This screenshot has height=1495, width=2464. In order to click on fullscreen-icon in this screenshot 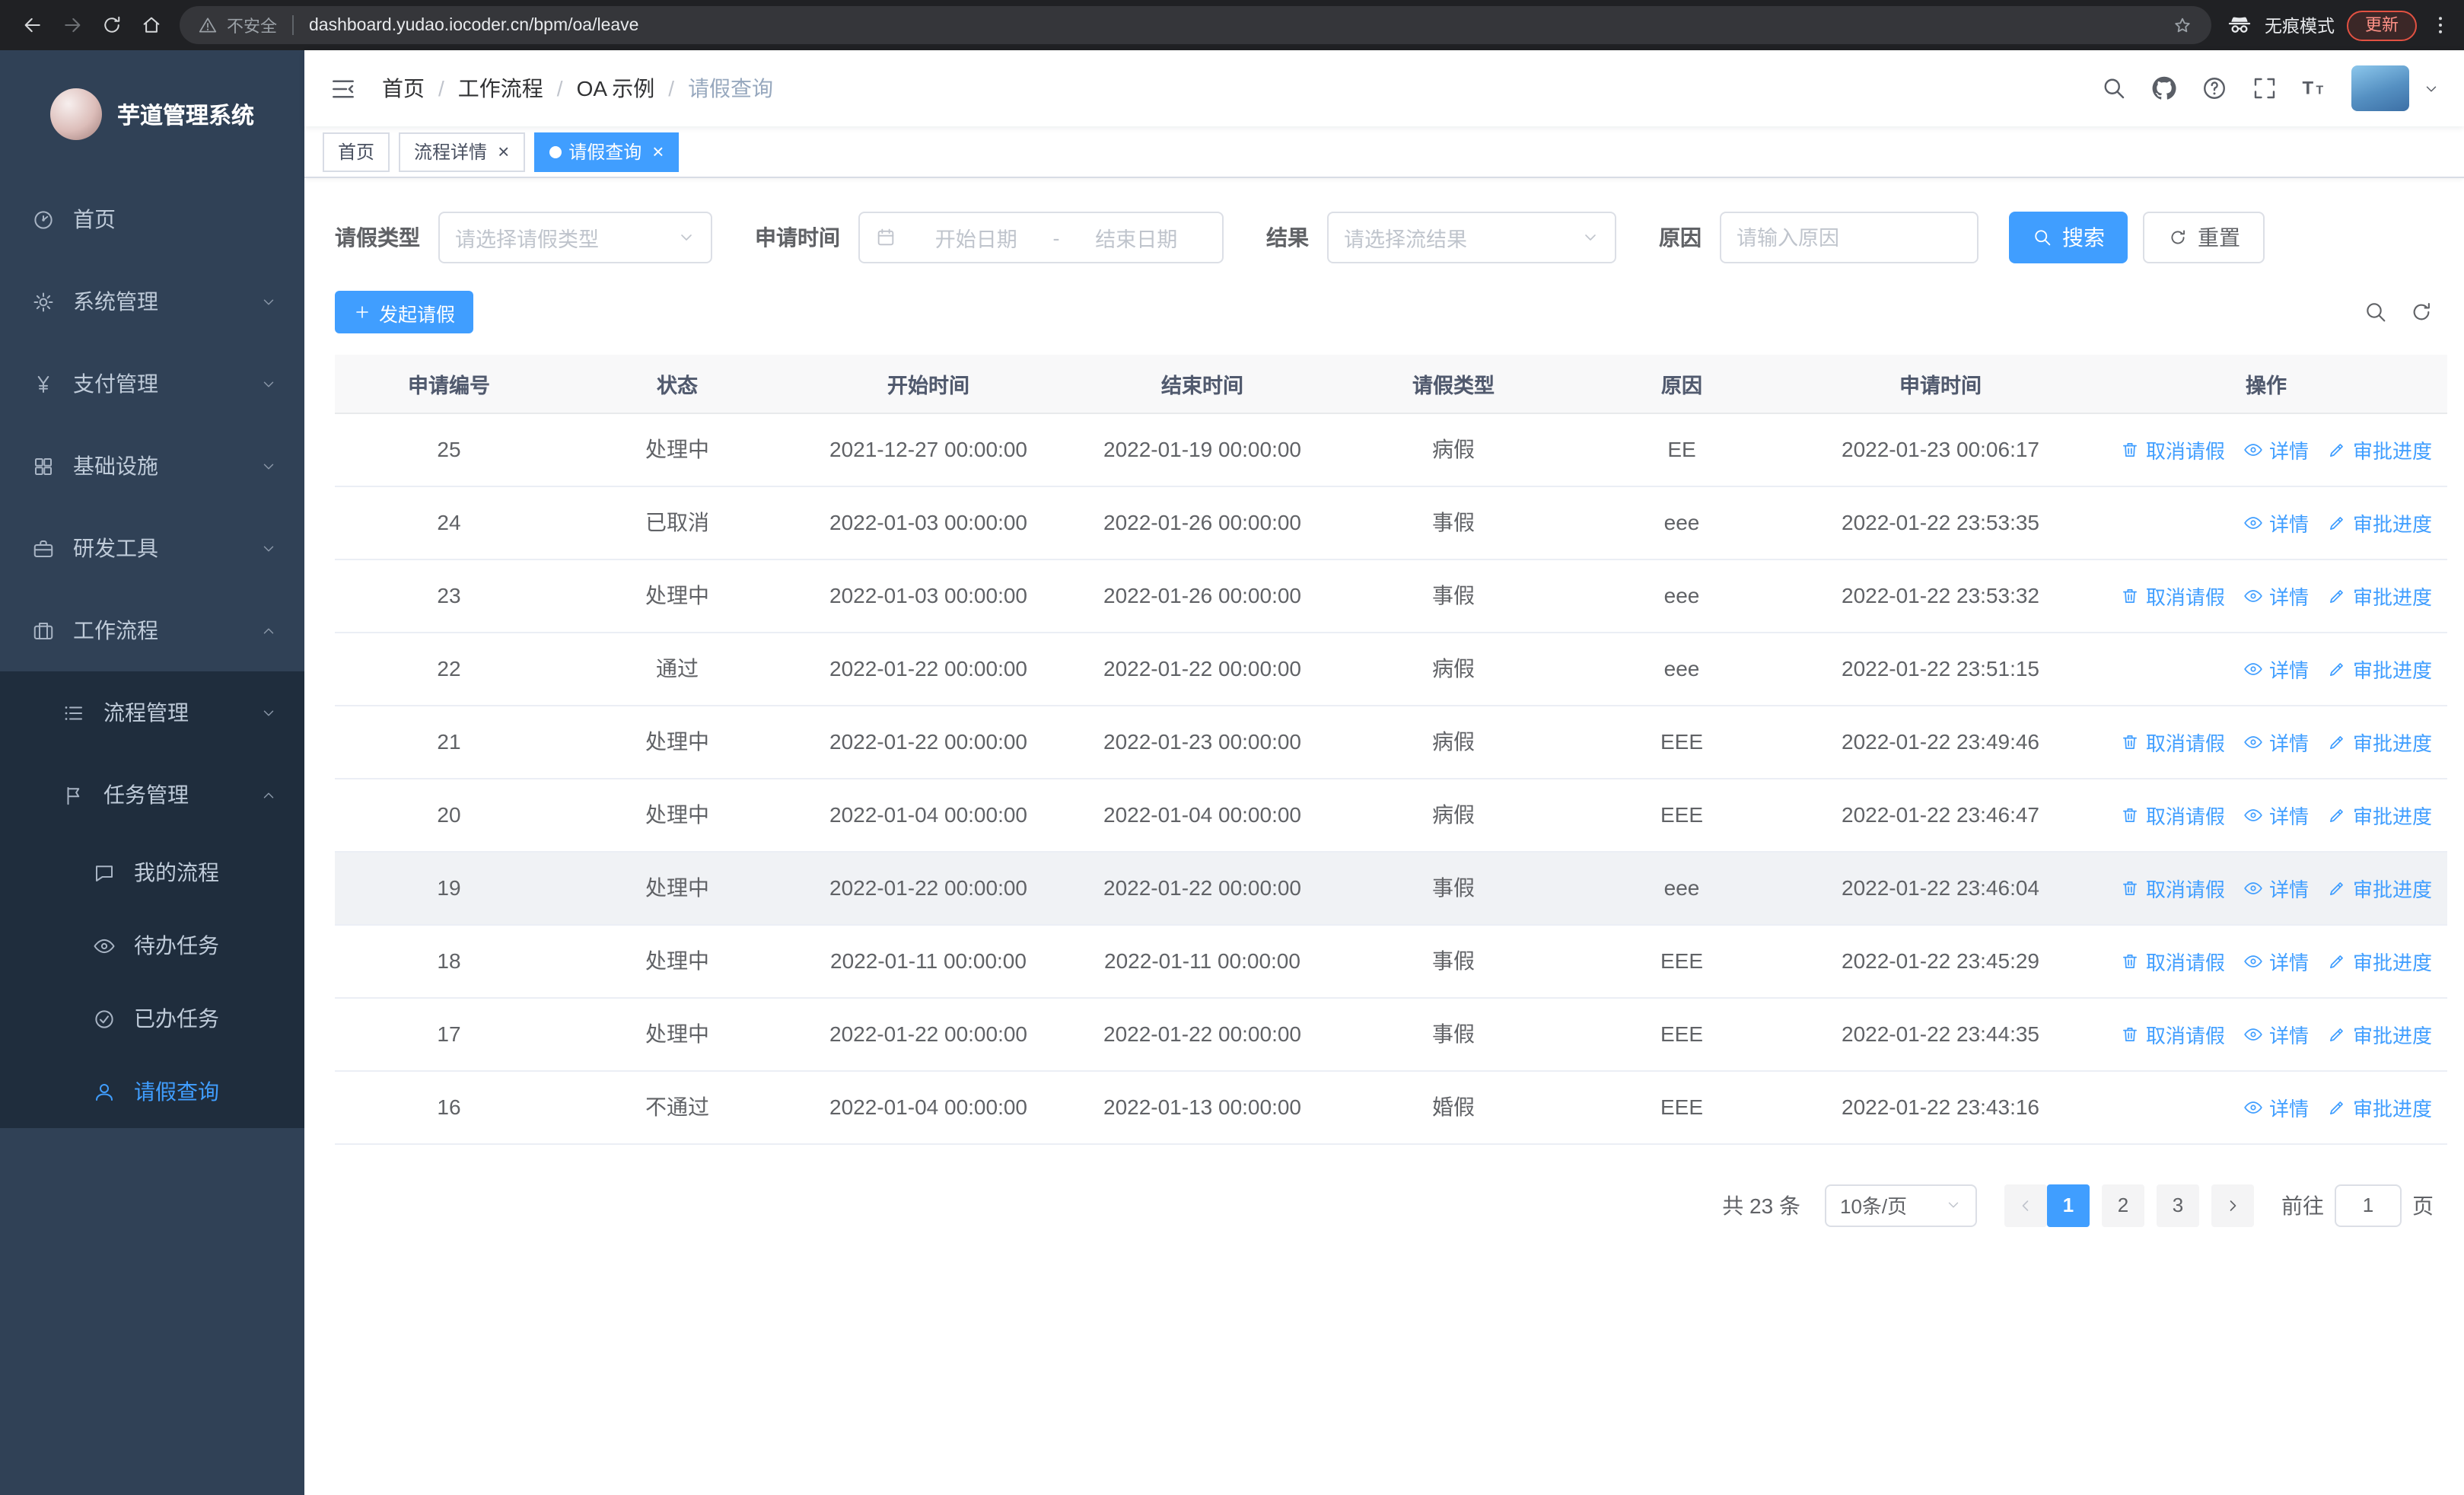, I will do `click(2264, 89)`.